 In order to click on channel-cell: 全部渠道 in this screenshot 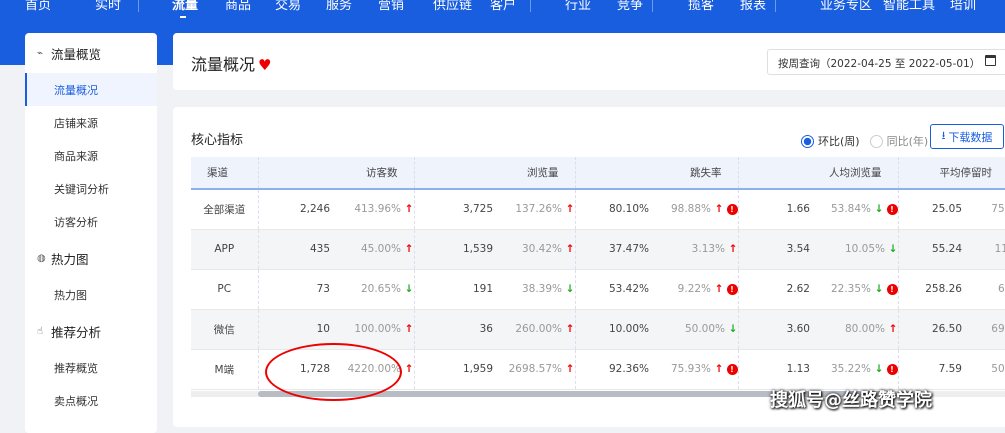, I will do `click(224, 209)`.